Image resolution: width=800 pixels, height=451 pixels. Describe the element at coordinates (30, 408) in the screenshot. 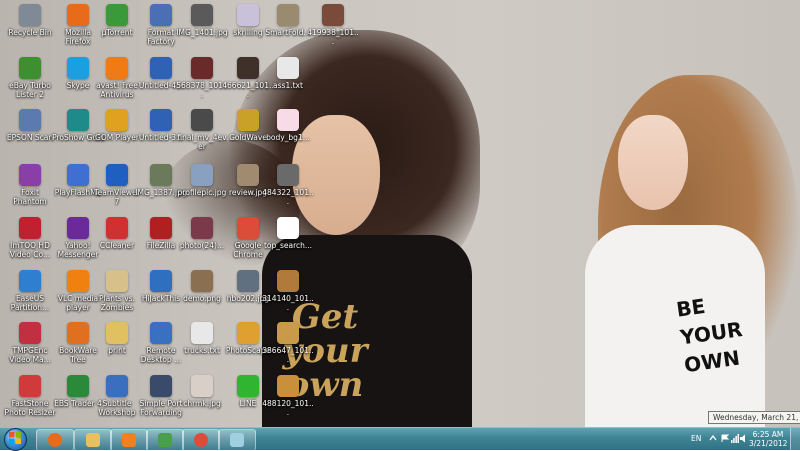

I see `desktop-icon-label: FastStone Photo Resizer` at that location.